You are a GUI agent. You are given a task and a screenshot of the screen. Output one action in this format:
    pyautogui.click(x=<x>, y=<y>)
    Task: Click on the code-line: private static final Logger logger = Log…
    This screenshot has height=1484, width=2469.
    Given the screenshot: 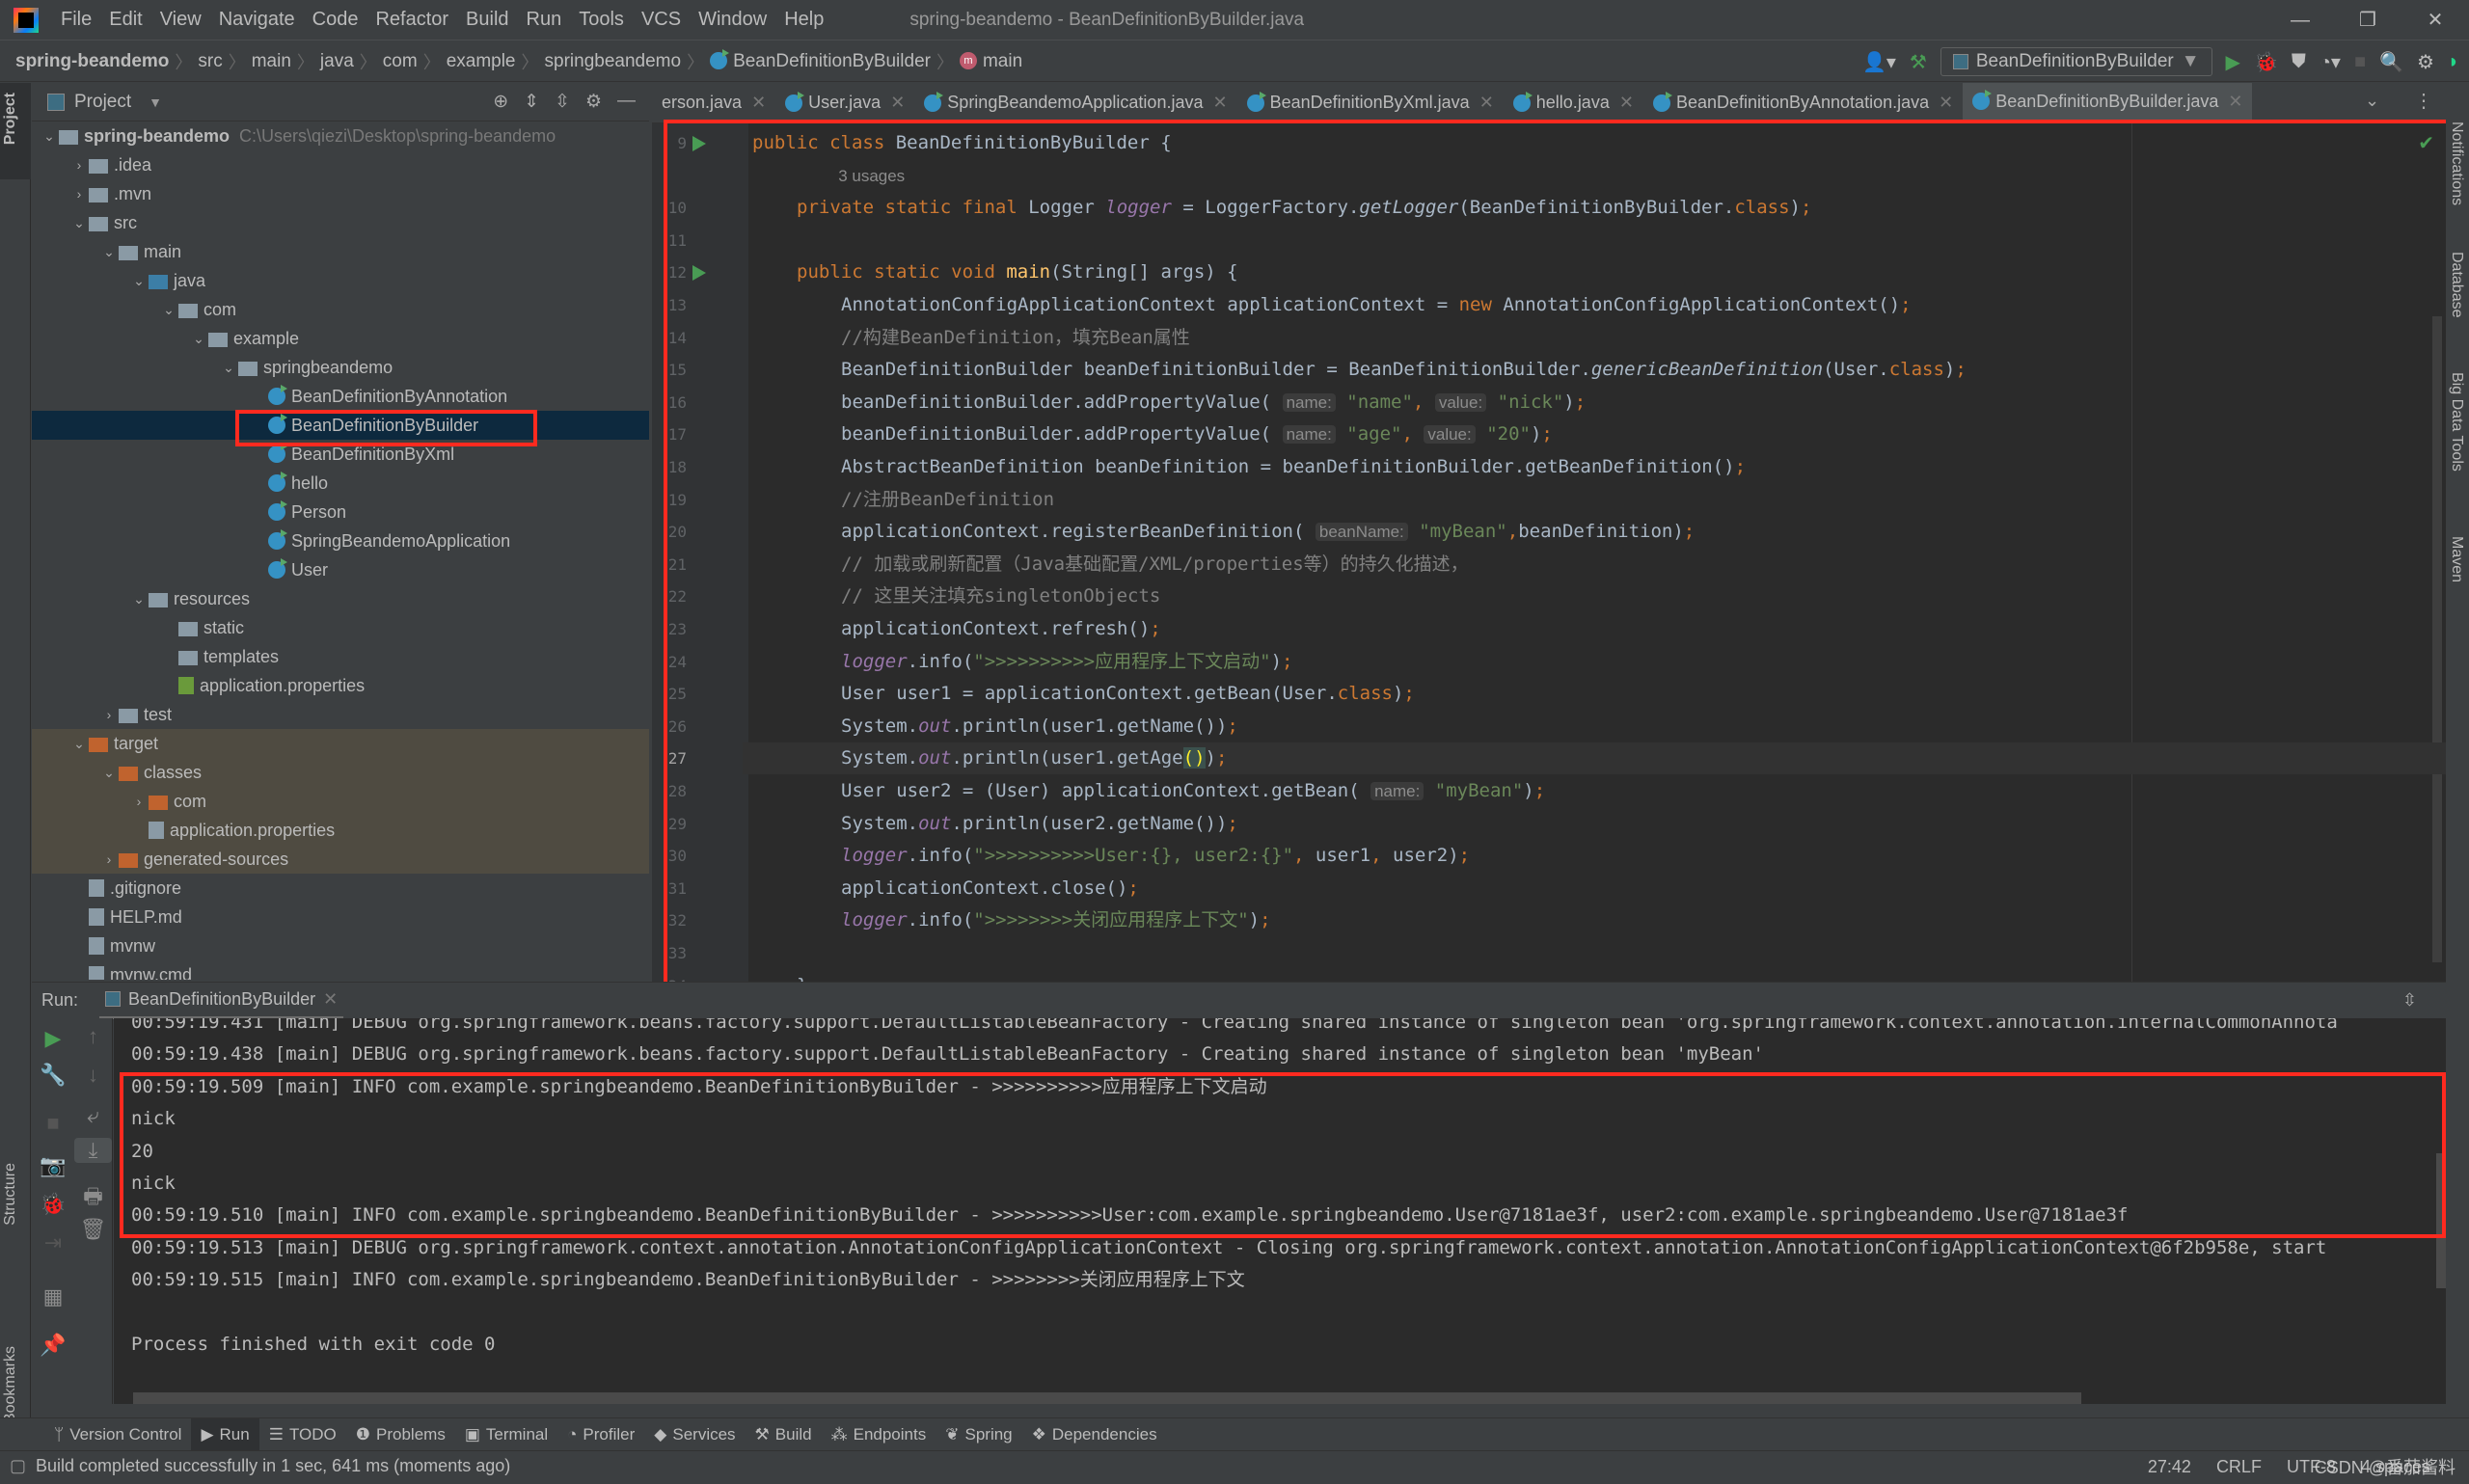 What is the action you would take?
    pyautogui.click(x=1277, y=208)
    